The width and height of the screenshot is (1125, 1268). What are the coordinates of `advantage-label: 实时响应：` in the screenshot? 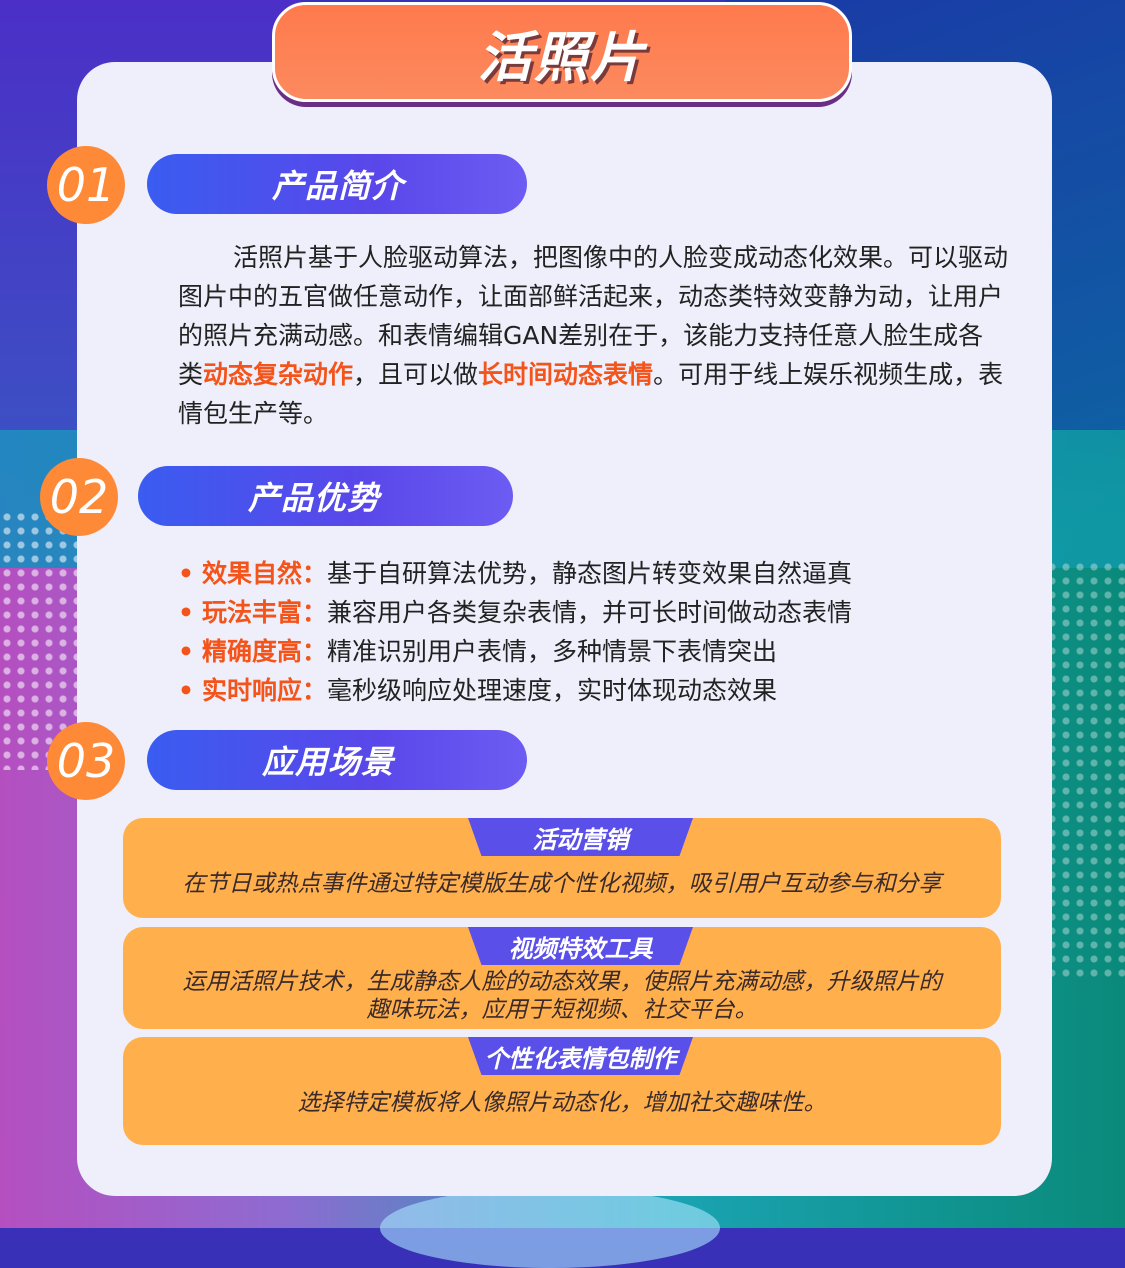 It's located at (264, 690).